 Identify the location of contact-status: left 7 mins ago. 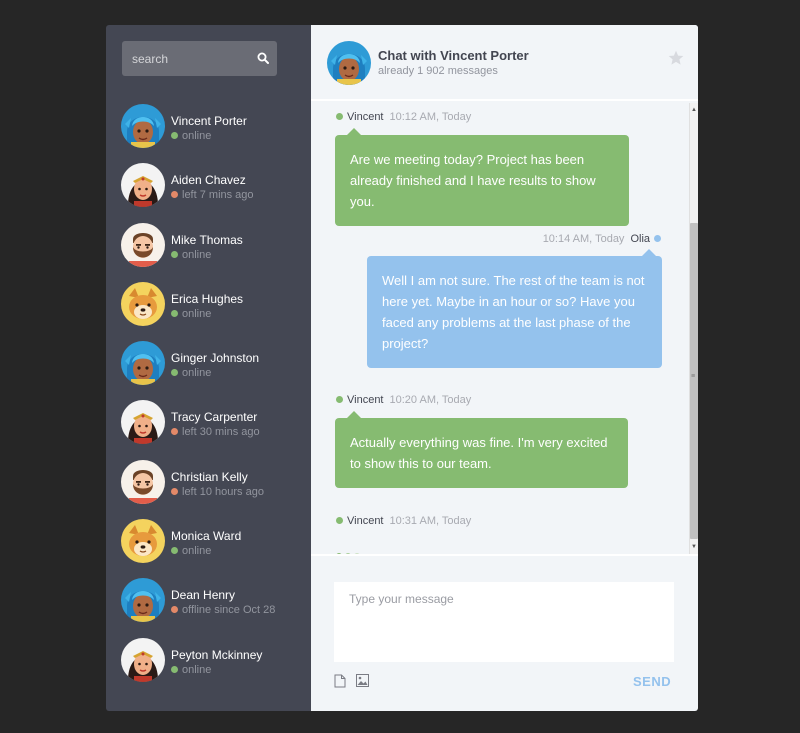
(212, 195).